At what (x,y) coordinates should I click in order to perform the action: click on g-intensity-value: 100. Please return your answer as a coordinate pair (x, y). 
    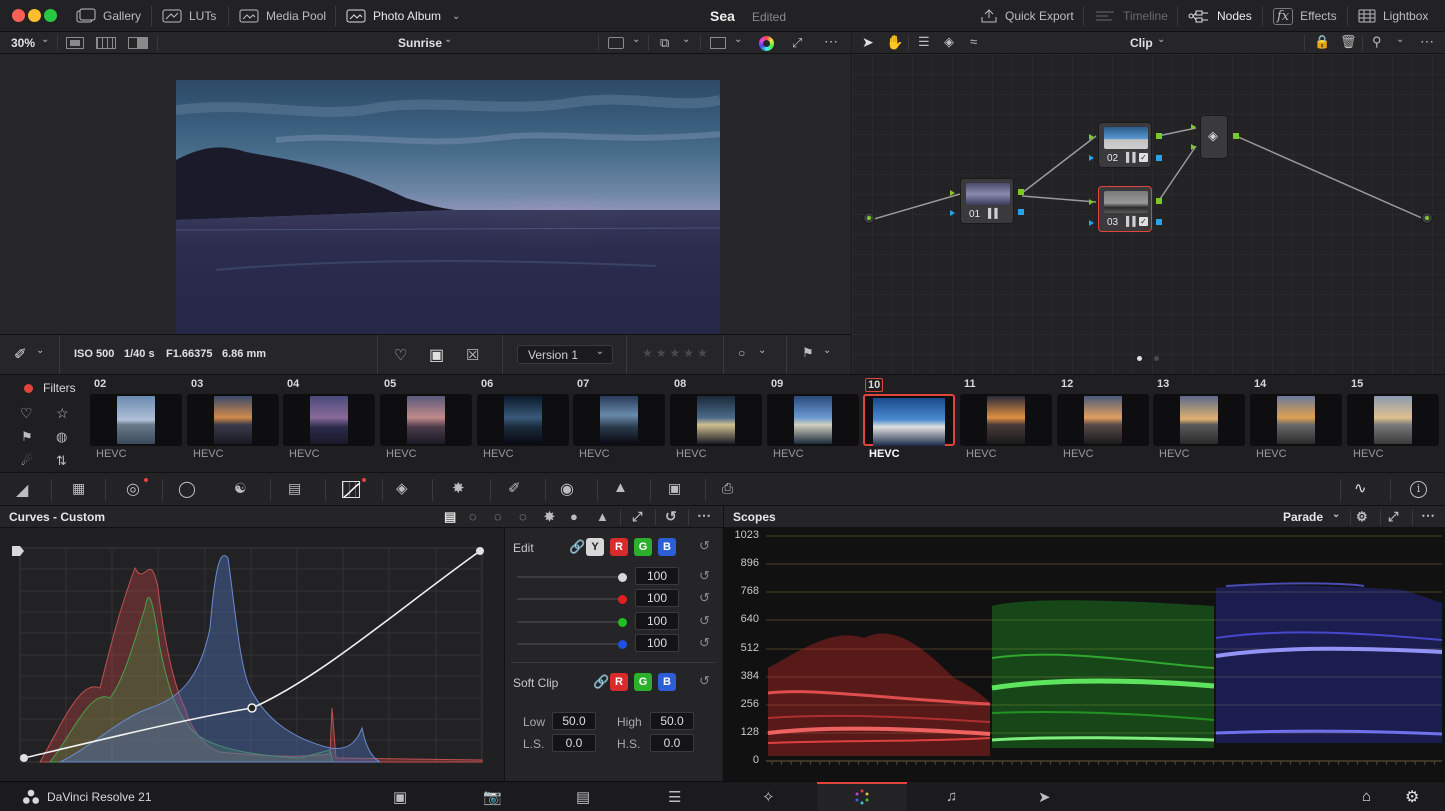
    Looking at the image, I should click on (657, 621).